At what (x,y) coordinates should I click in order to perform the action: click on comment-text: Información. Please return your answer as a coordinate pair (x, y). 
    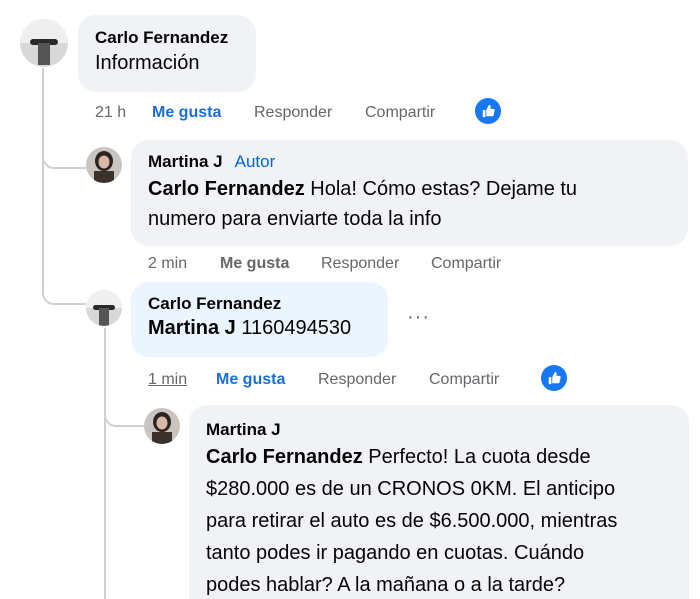
    Looking at the image, I should click on (147, 63).